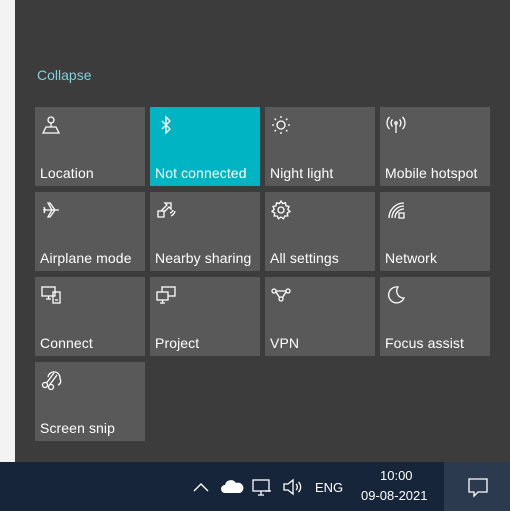 The image size is (510, 511). Describe the element at coordinates (304, 258) in the screenshot. I see `tile-label: All settings` at that location.